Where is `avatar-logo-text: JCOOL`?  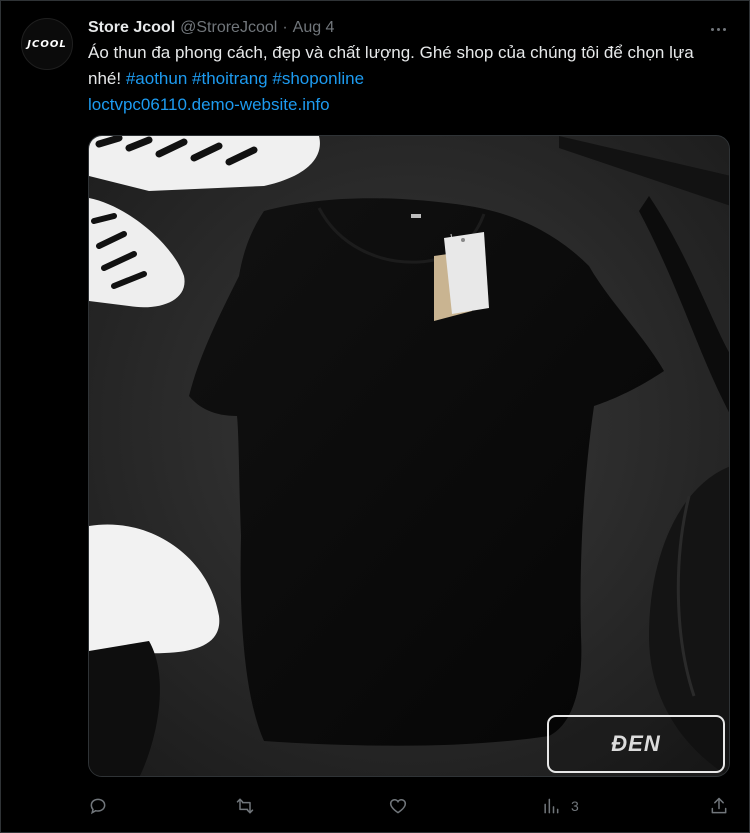
avatar-logo-text: JCOOL is located at coordinates (47, 44).